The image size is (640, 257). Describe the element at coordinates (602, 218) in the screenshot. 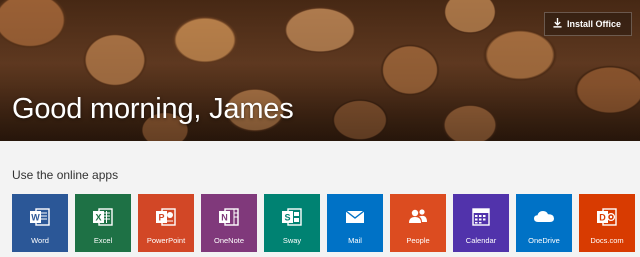

I see `svg-text: D` at that location.